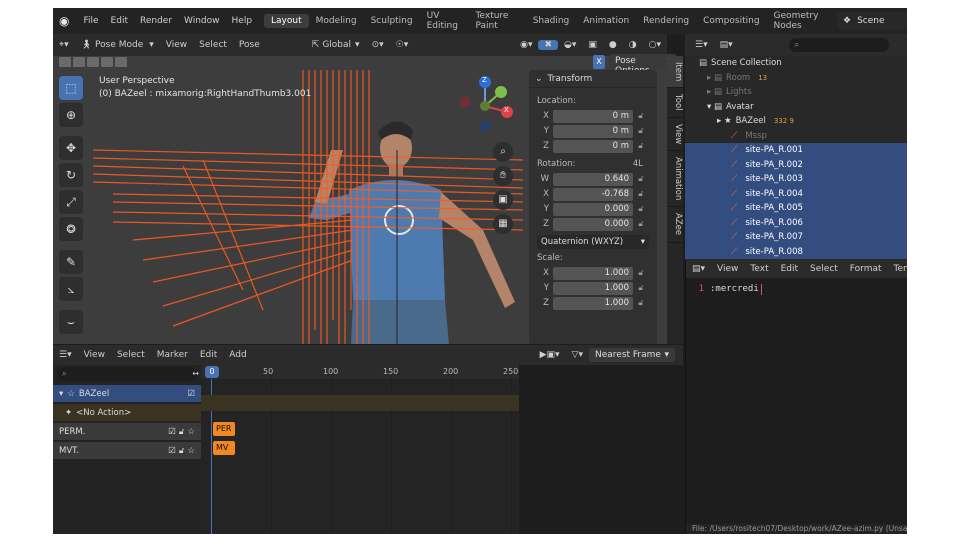 This screenshot has width=960, height=540. What do you see at coordinates (796, 222) in the screenshot?
I see `outliner-item-site-pa-r-006: ⟋ site-PA_R.006` at bounding box center [796, 222].